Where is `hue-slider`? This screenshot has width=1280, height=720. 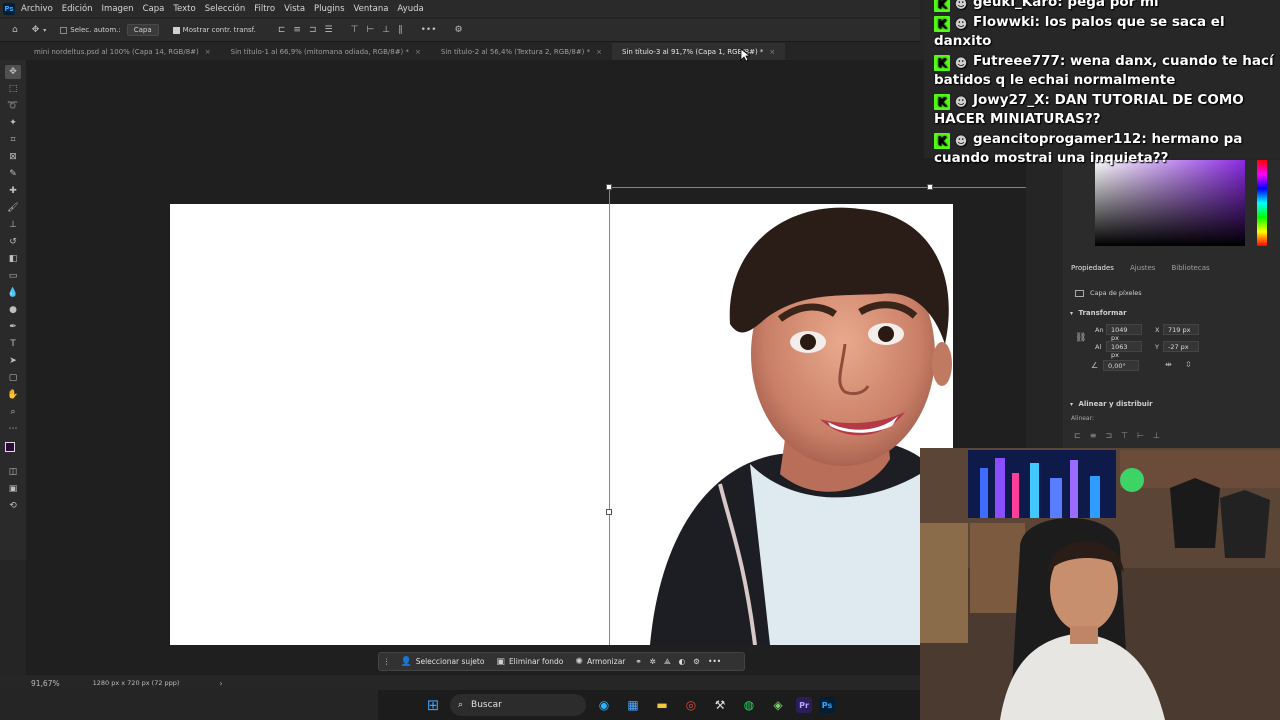
hue-slider is located at coordinates (1262, 203).